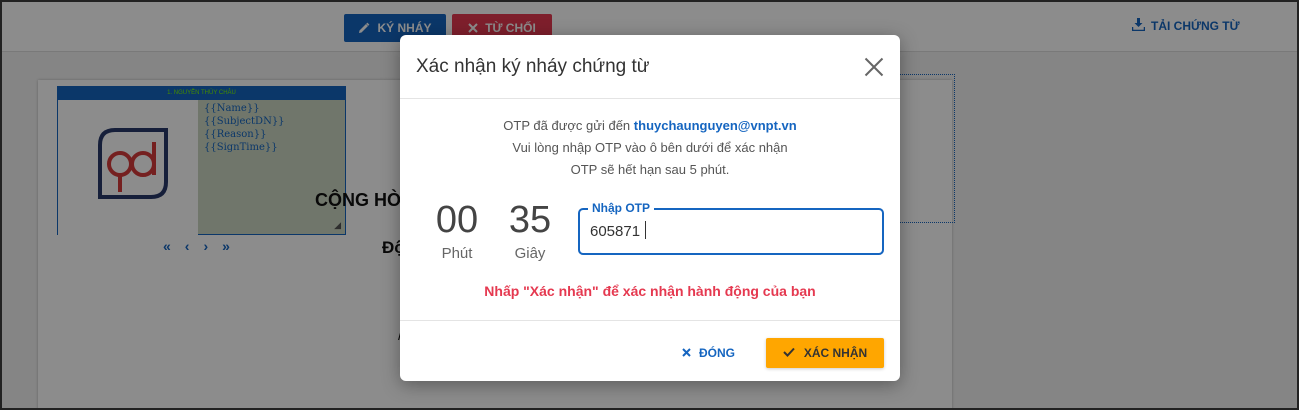 The image size is (1299, 410). What do you see at coordinates (493, 230) in the screenshot?
I see `countdown-timer: 00 Phút 35 Giây` at bounding box center [493, 230].